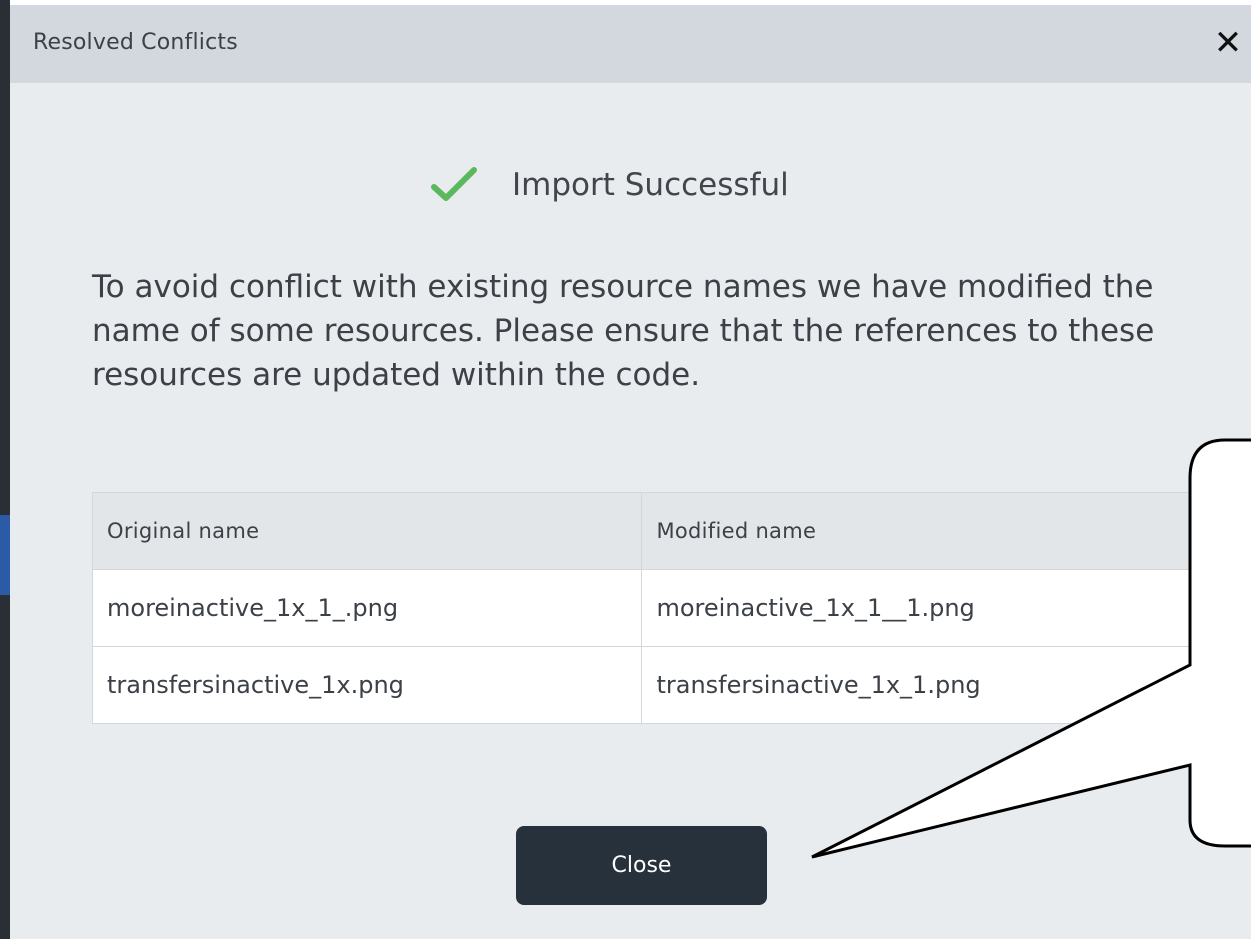  I want to click on close-icon: ✕, so click(1228, 43).